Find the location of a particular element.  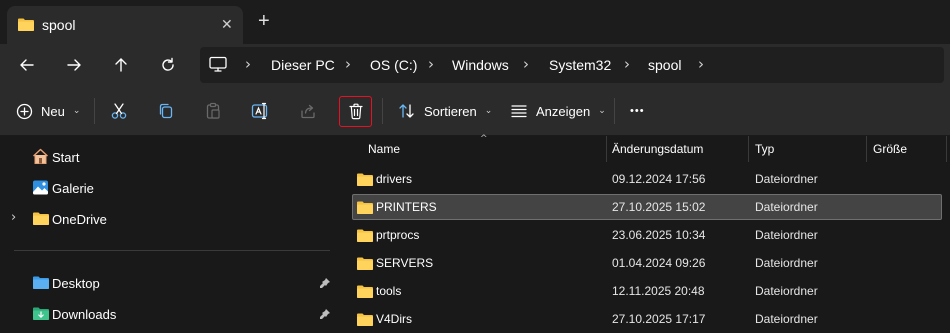

sidebar-item-label: Start is located at coordinates (66, 157).